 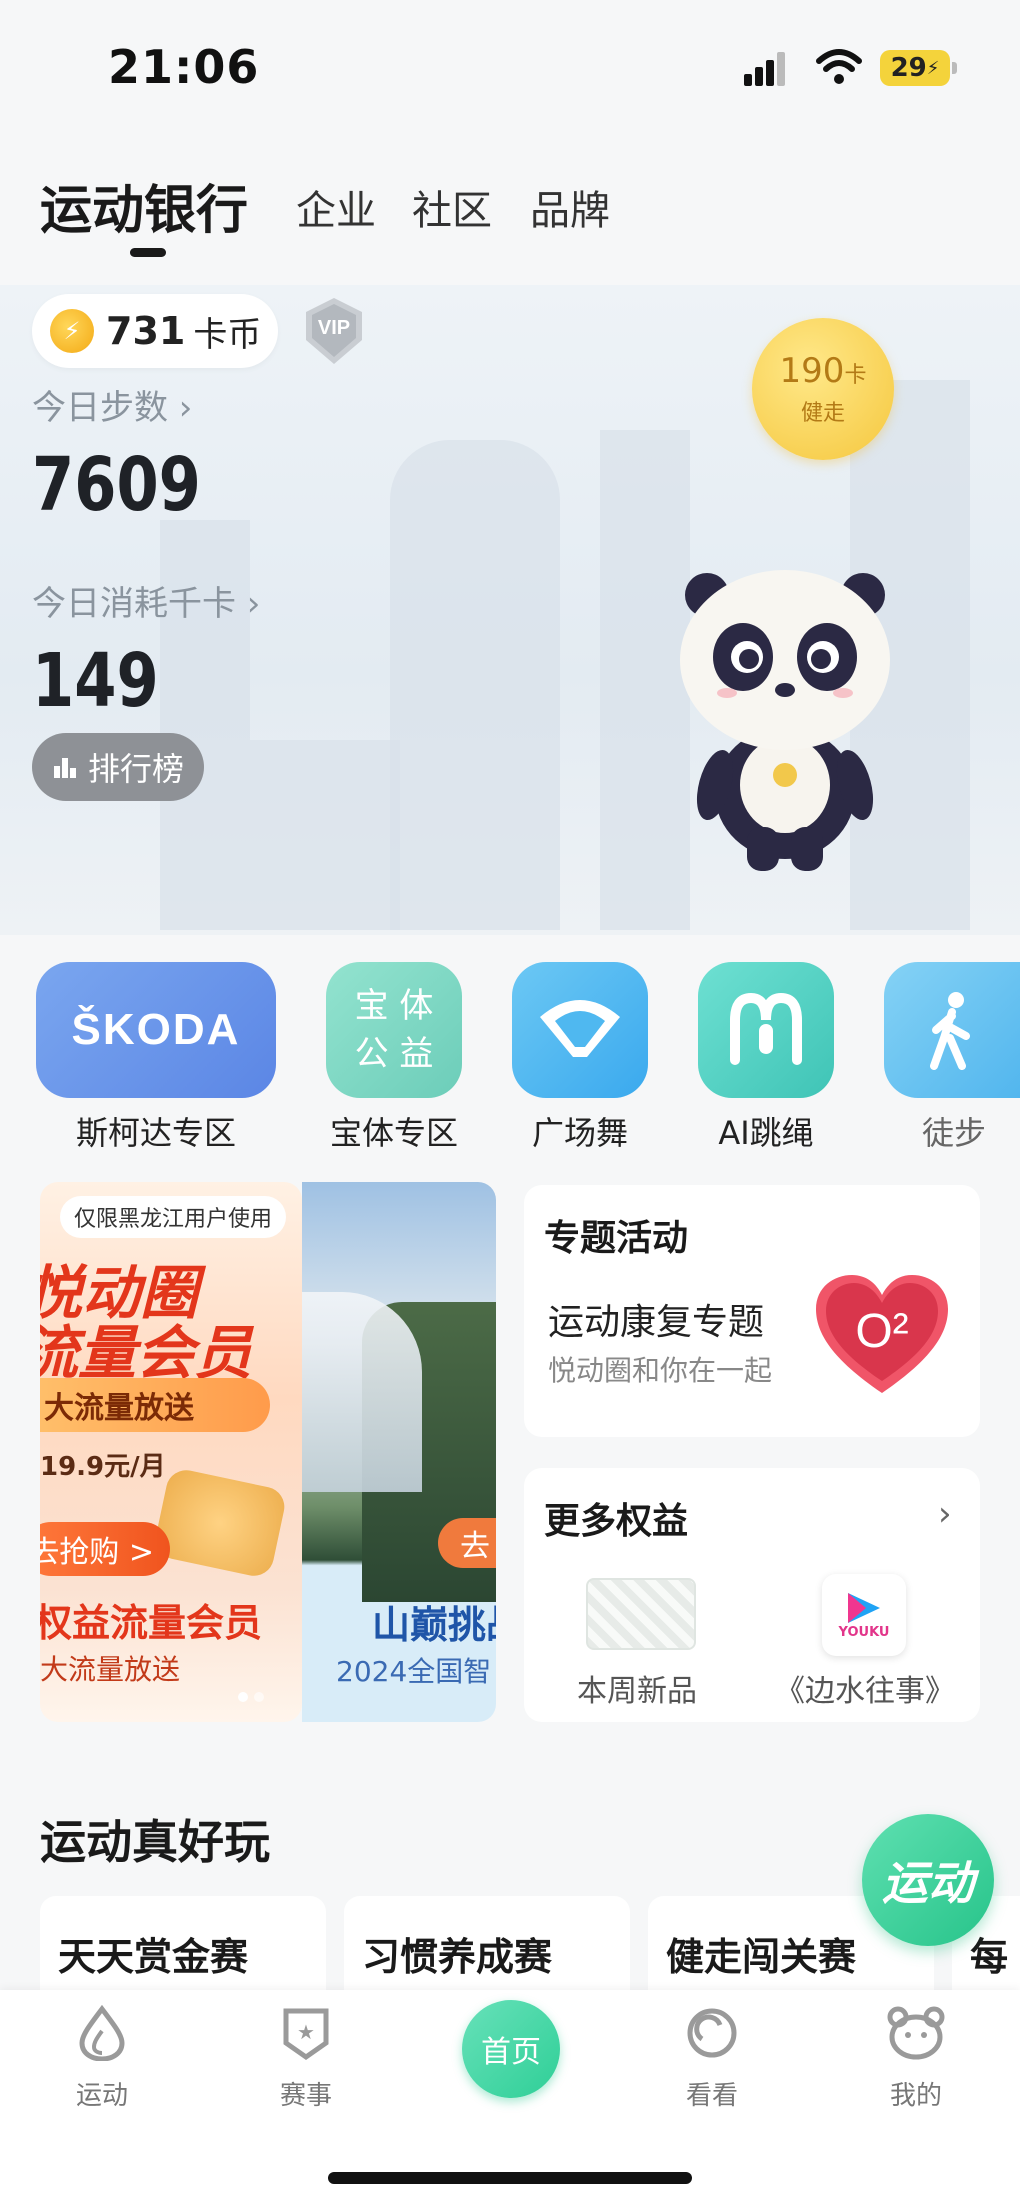 I want to click on nav-watch: 看看, so click(x=712, y=2058).